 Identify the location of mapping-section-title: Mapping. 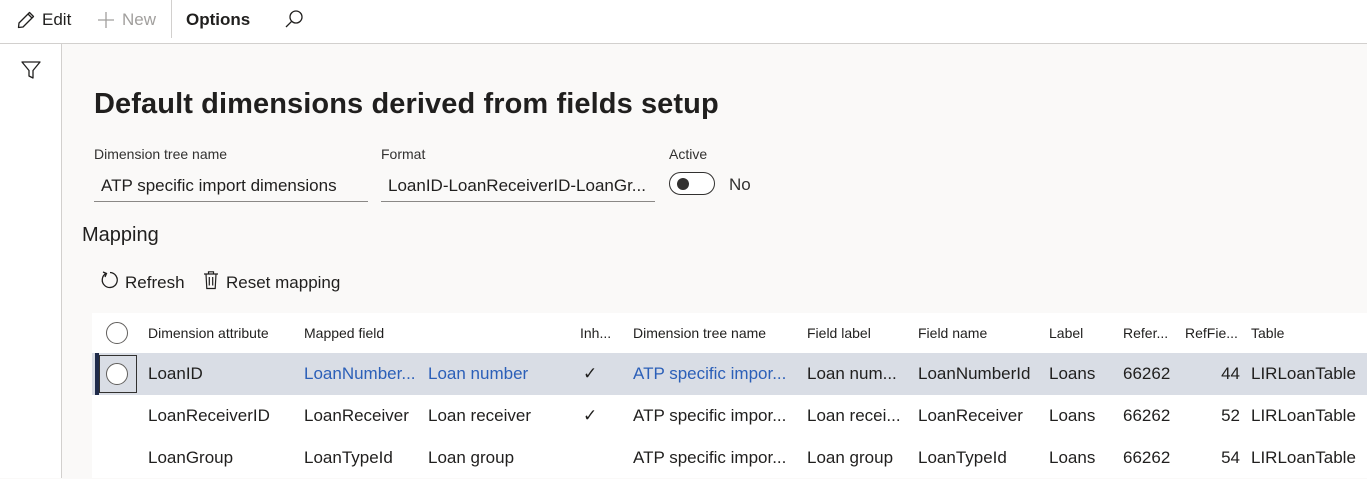
(120, 235).